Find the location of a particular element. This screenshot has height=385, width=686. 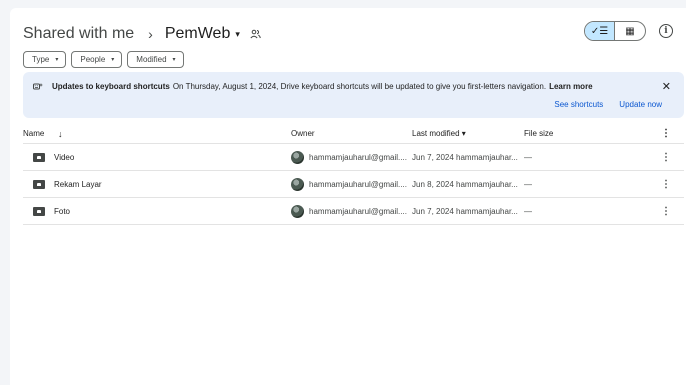

view-toggle: ✓☰ ▦ is located at coordinates (615, 31).